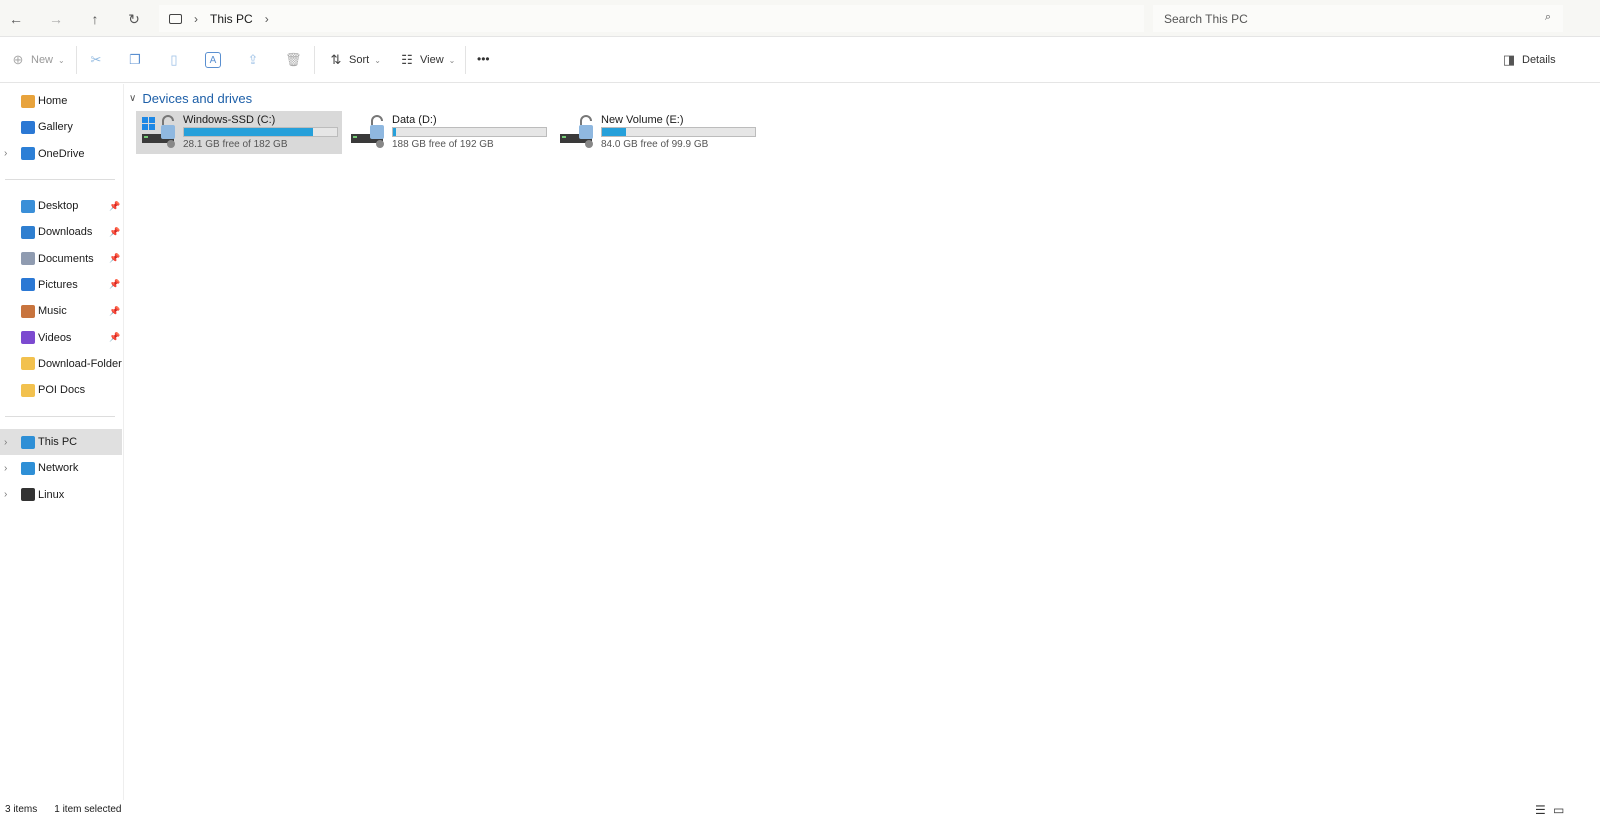 The height and width of the screenshot is (835, 1600). What do you see at coordinates (61, 338) in the screenshot?
I see `sidebar-item-videos: Videos 📌` at bounding box center [61, 338].